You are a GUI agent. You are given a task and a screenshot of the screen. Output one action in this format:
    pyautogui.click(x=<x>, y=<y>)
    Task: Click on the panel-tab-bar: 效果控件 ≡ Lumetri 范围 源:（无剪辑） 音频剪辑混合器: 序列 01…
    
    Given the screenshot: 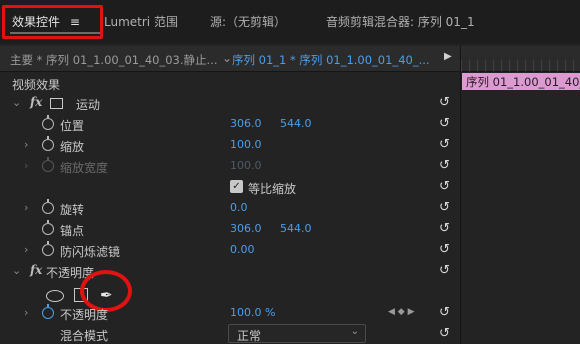 What is the action you would take?
    pyautogui.click(x=290, y=22)
    